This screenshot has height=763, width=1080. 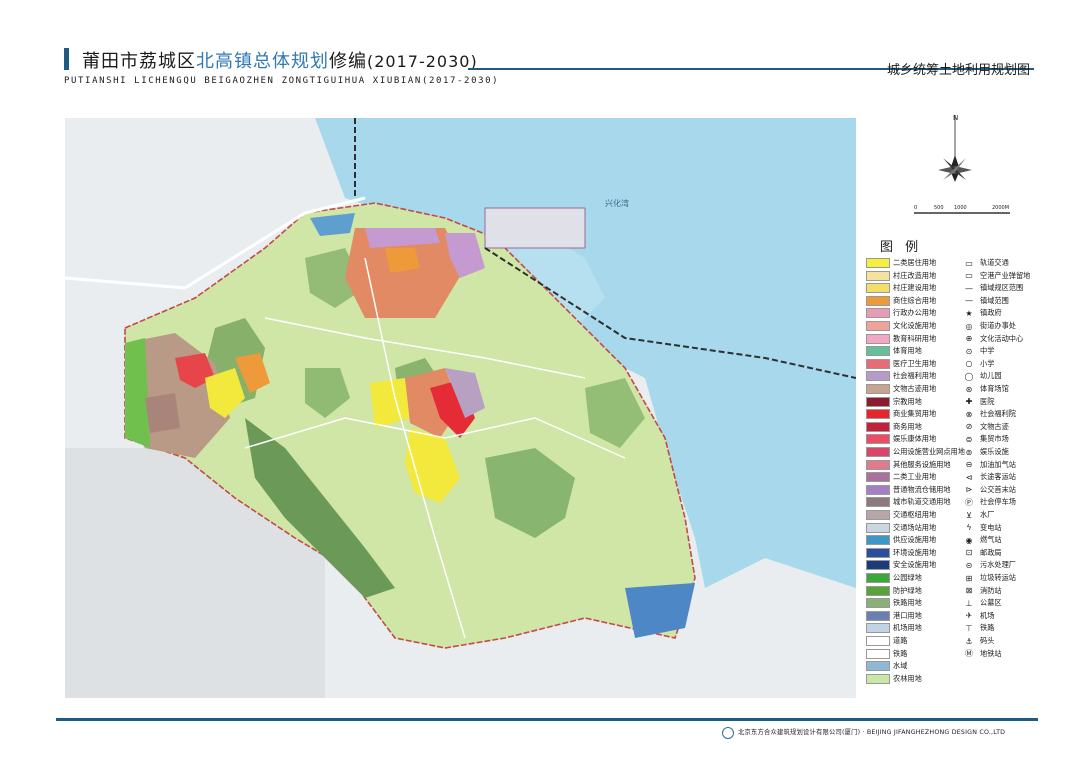 I want to click on town-government-icon: ★, so click(x=969, y=313).